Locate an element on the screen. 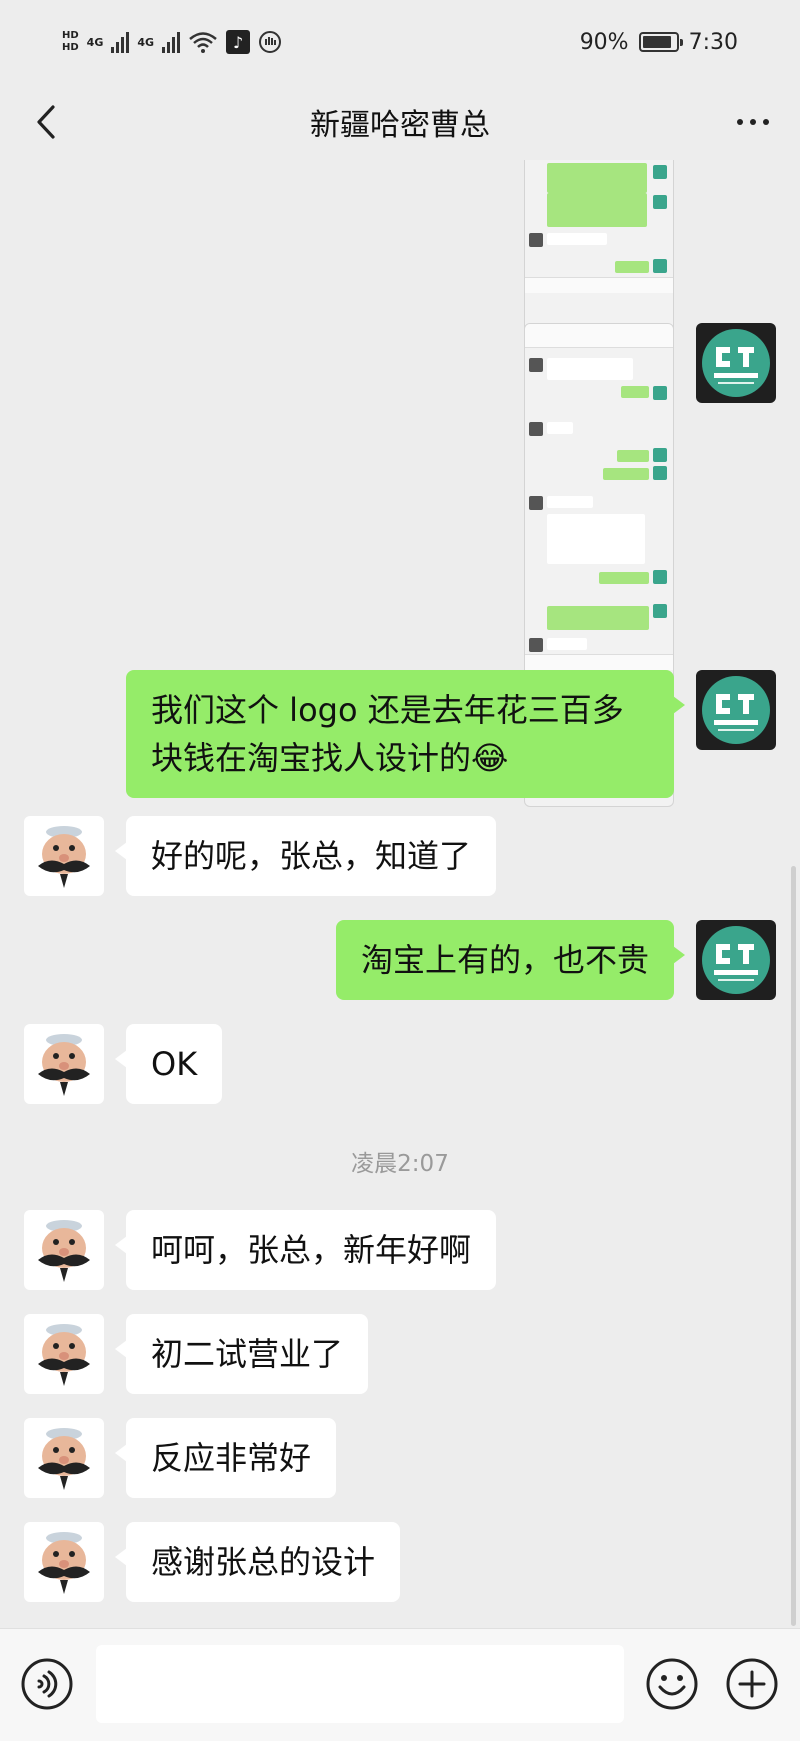  message-bubble-received: 好的呢，张总，知道了 is located at coordinates (305, 856).